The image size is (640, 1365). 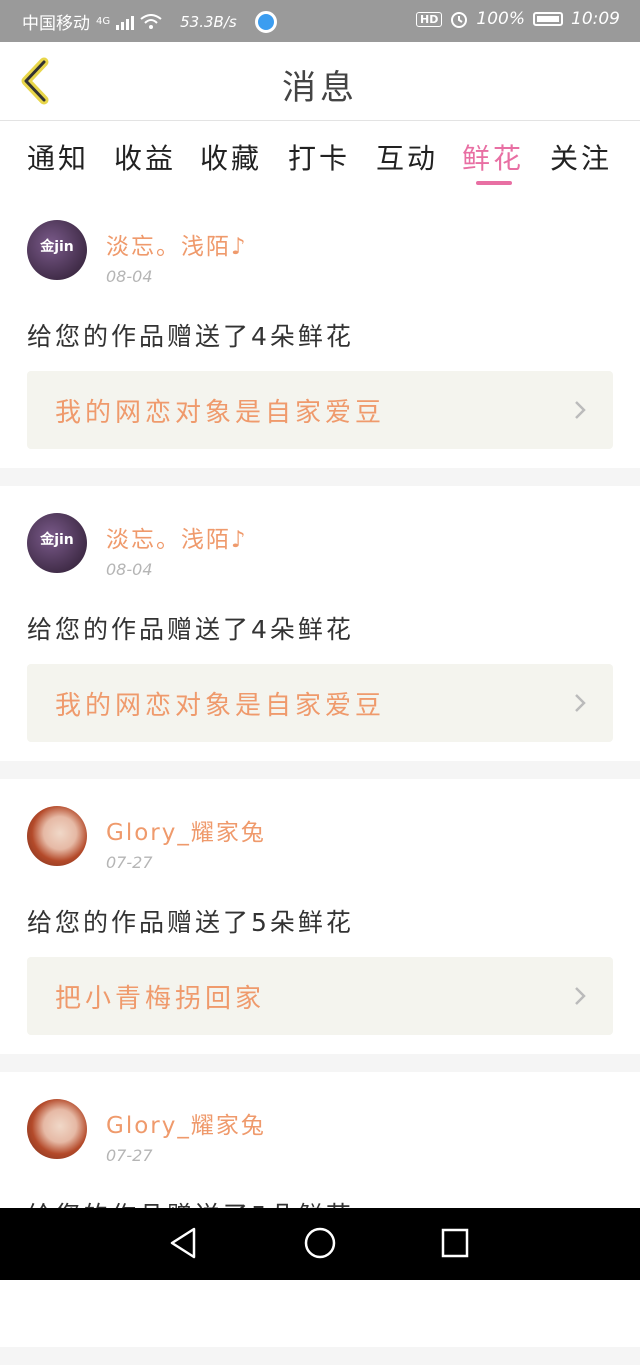 I want to click on network-speed: 53.3B/s, so click(x=208, y=21).